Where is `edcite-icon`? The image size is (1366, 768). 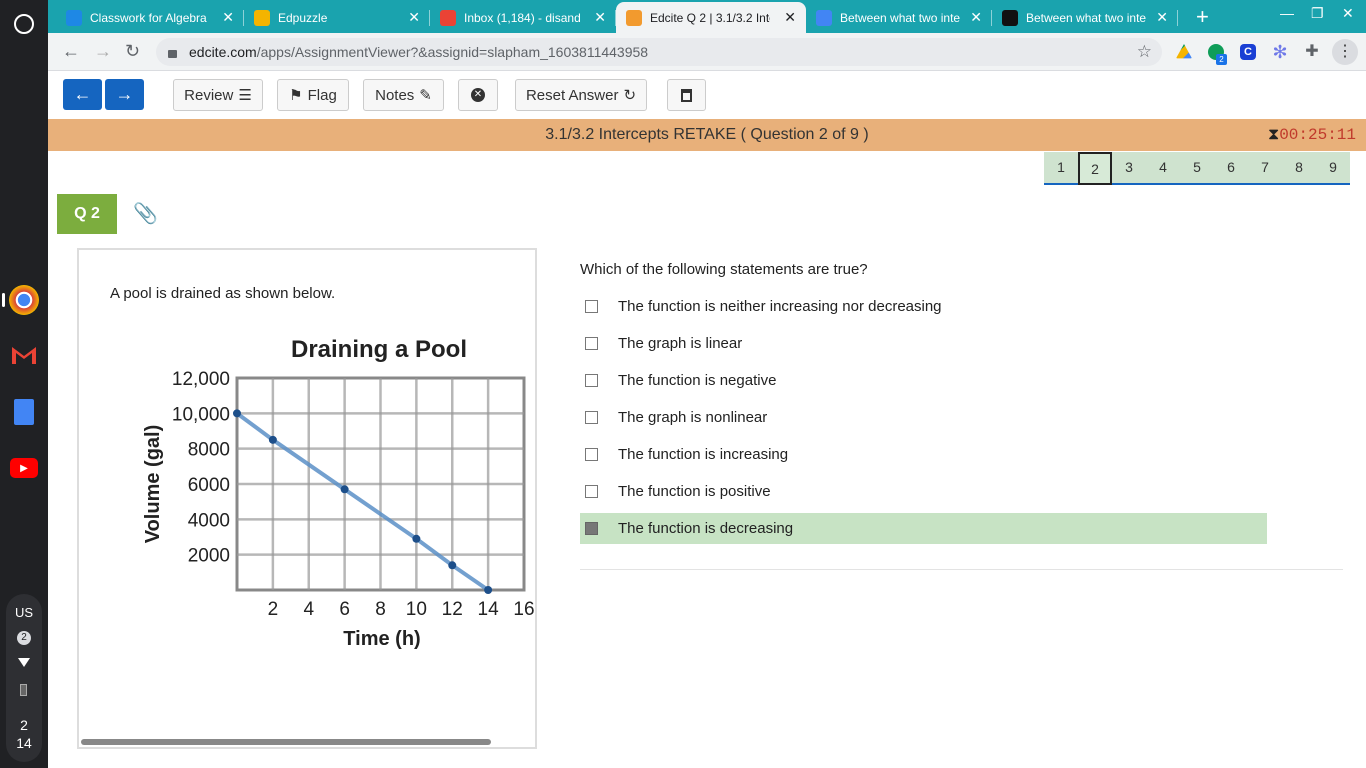 edcite-icon is located at coordinates (634, 17).